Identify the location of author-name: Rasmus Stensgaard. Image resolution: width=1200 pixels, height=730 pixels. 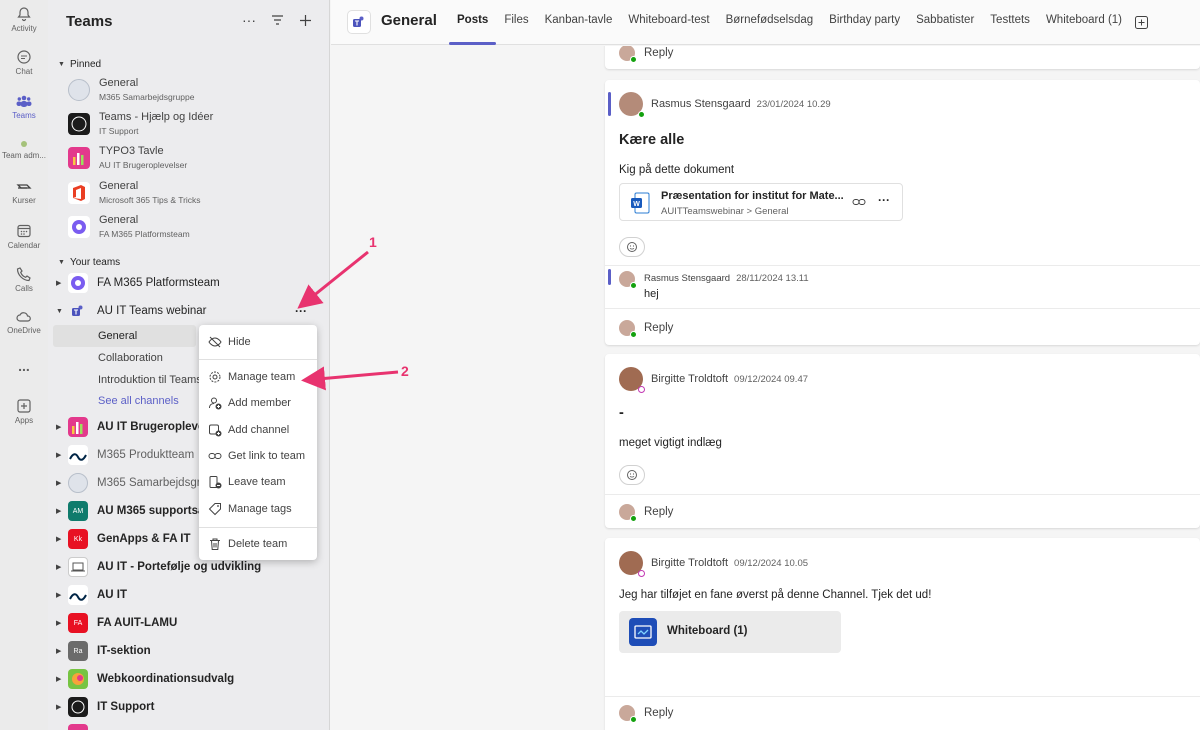
(687, 278).